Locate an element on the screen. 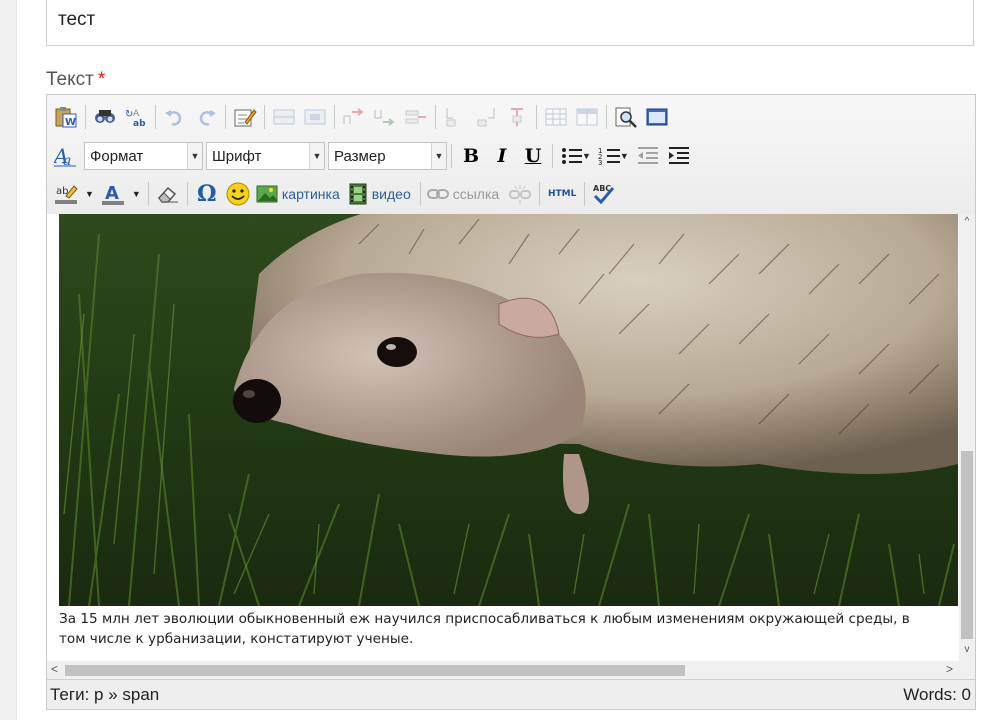  insert-col-icon is located at coordinates (486, 117).